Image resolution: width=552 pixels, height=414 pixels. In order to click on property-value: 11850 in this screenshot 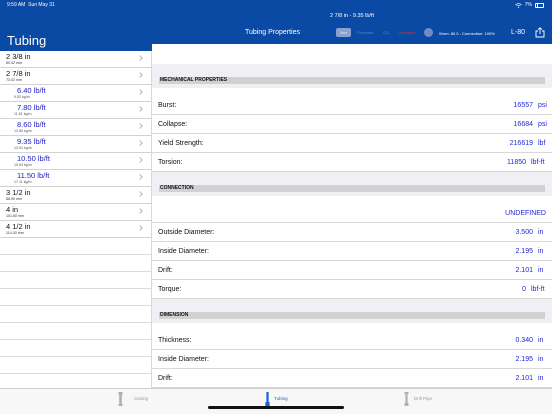, I will do `click(516, 162)`.